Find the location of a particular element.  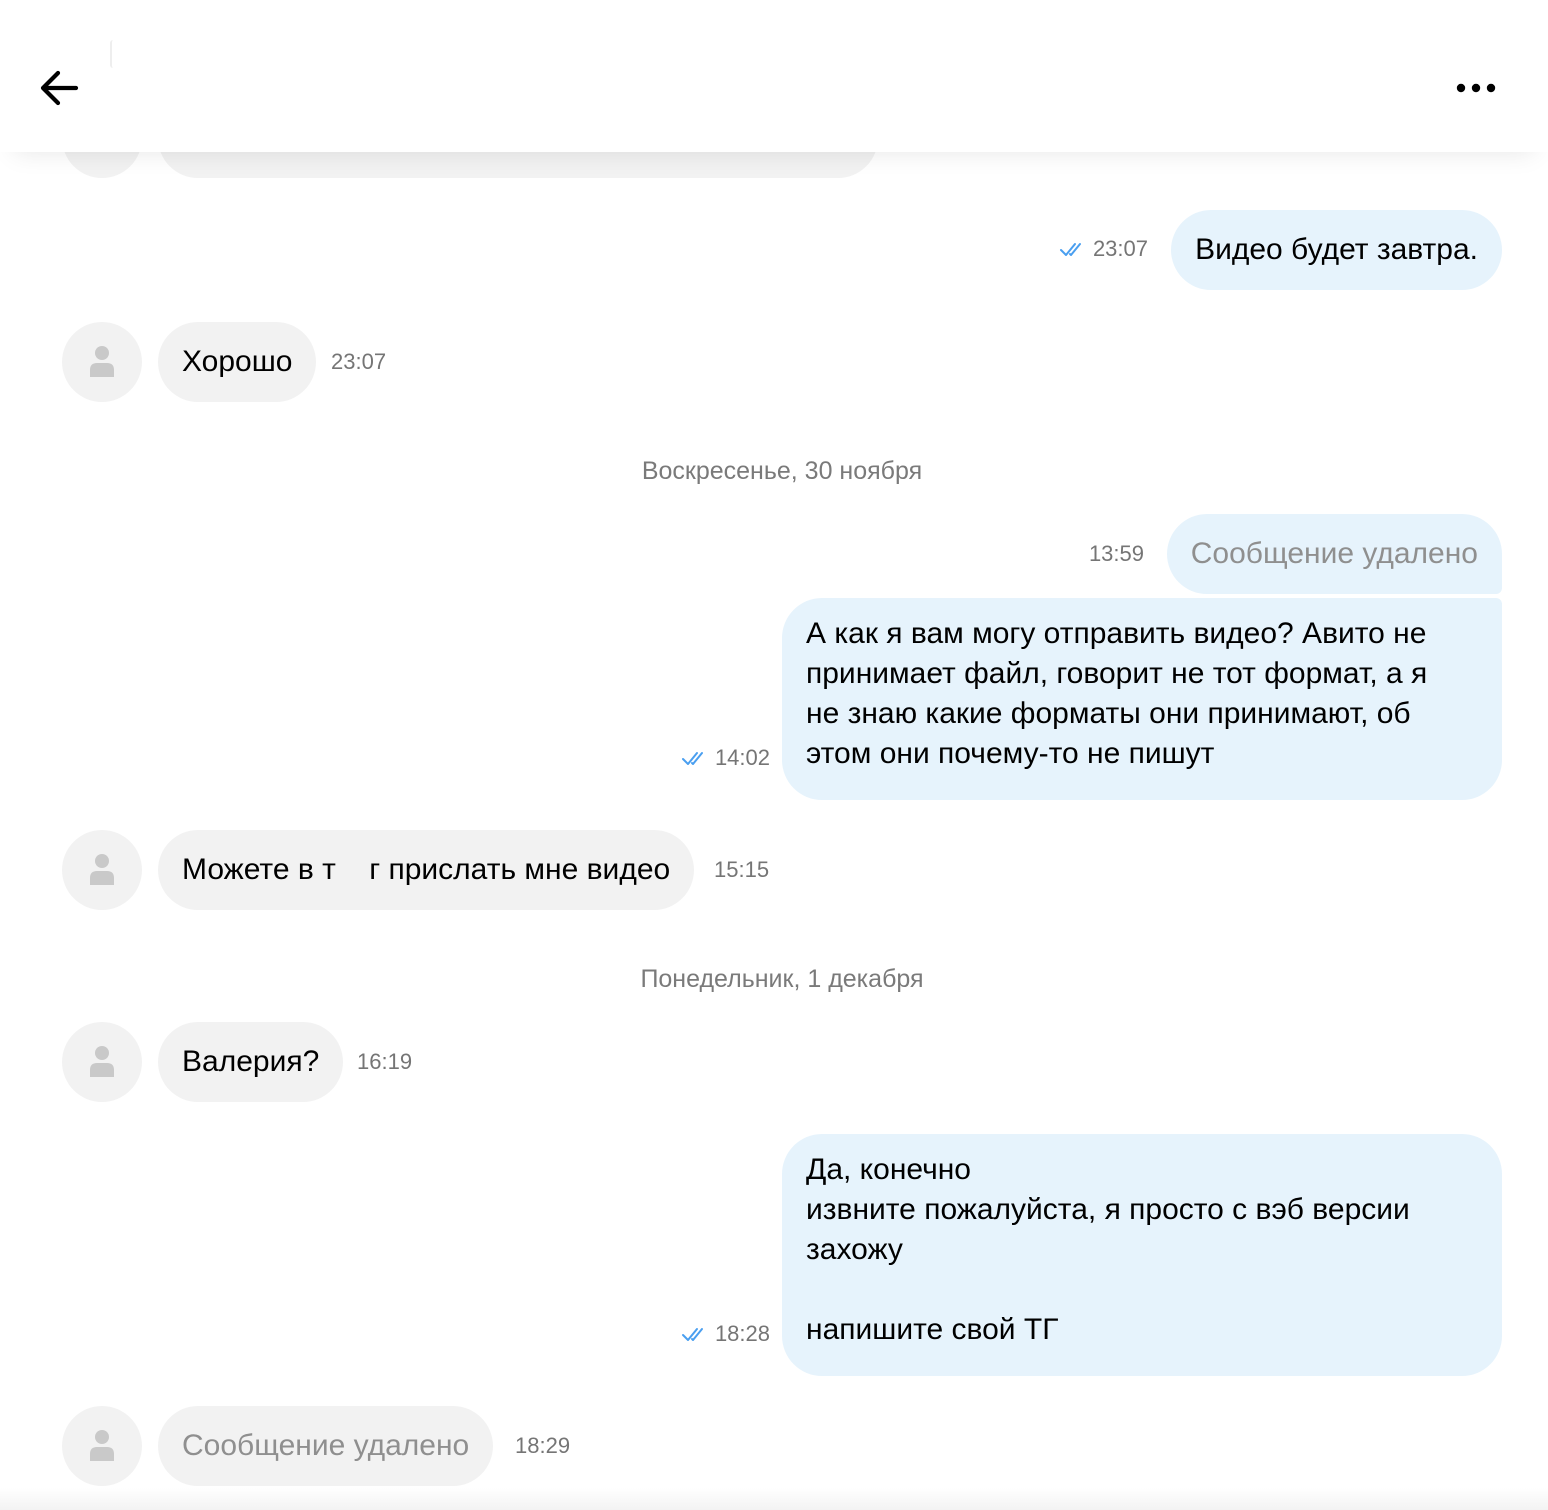

time-text: 18:28 is located at coordinates (742, 1333).